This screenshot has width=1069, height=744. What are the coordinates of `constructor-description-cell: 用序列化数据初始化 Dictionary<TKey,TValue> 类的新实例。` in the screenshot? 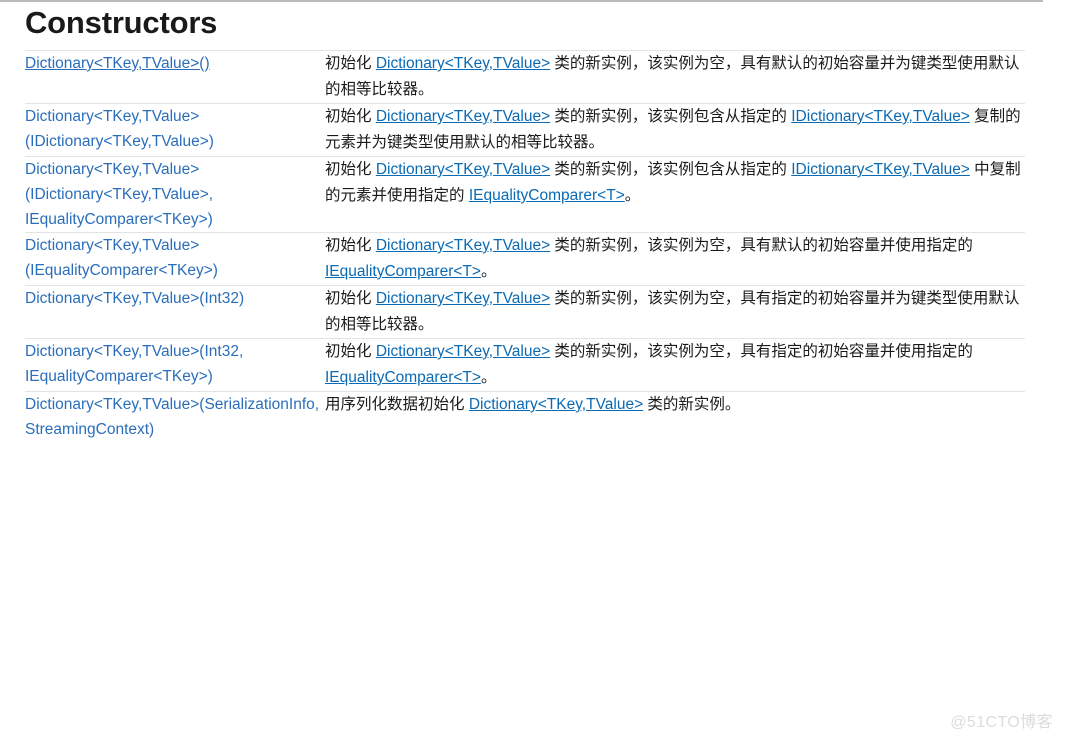 It's located at (675, 417).